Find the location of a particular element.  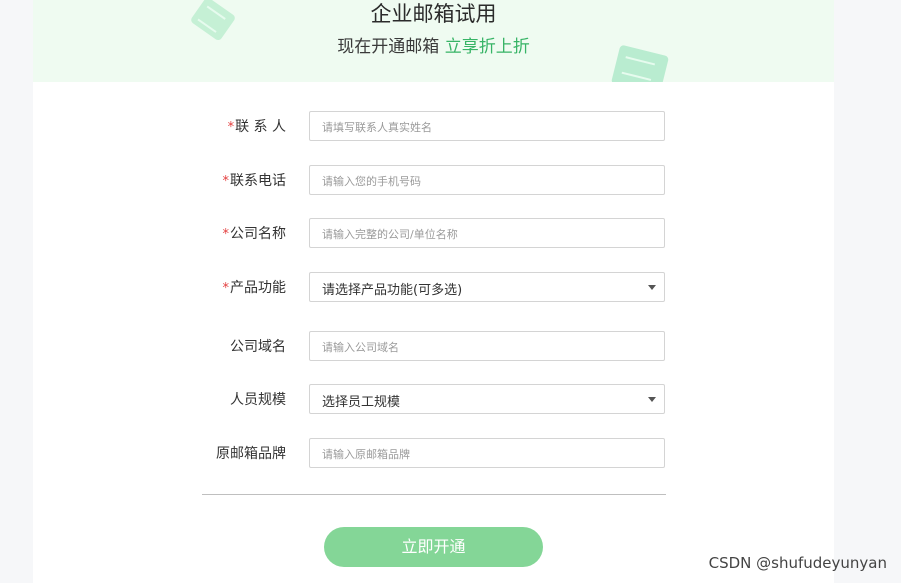

company-name-placeholder: 请输入完整的公司/单位名称 is located at coordinates (390, 234).